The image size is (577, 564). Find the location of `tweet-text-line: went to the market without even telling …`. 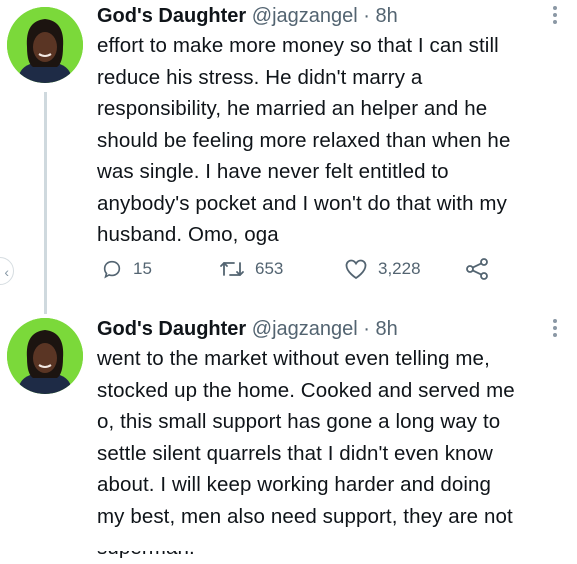

tweet-text-line: went to the market without even telling … is located at coordinates (293, 358).